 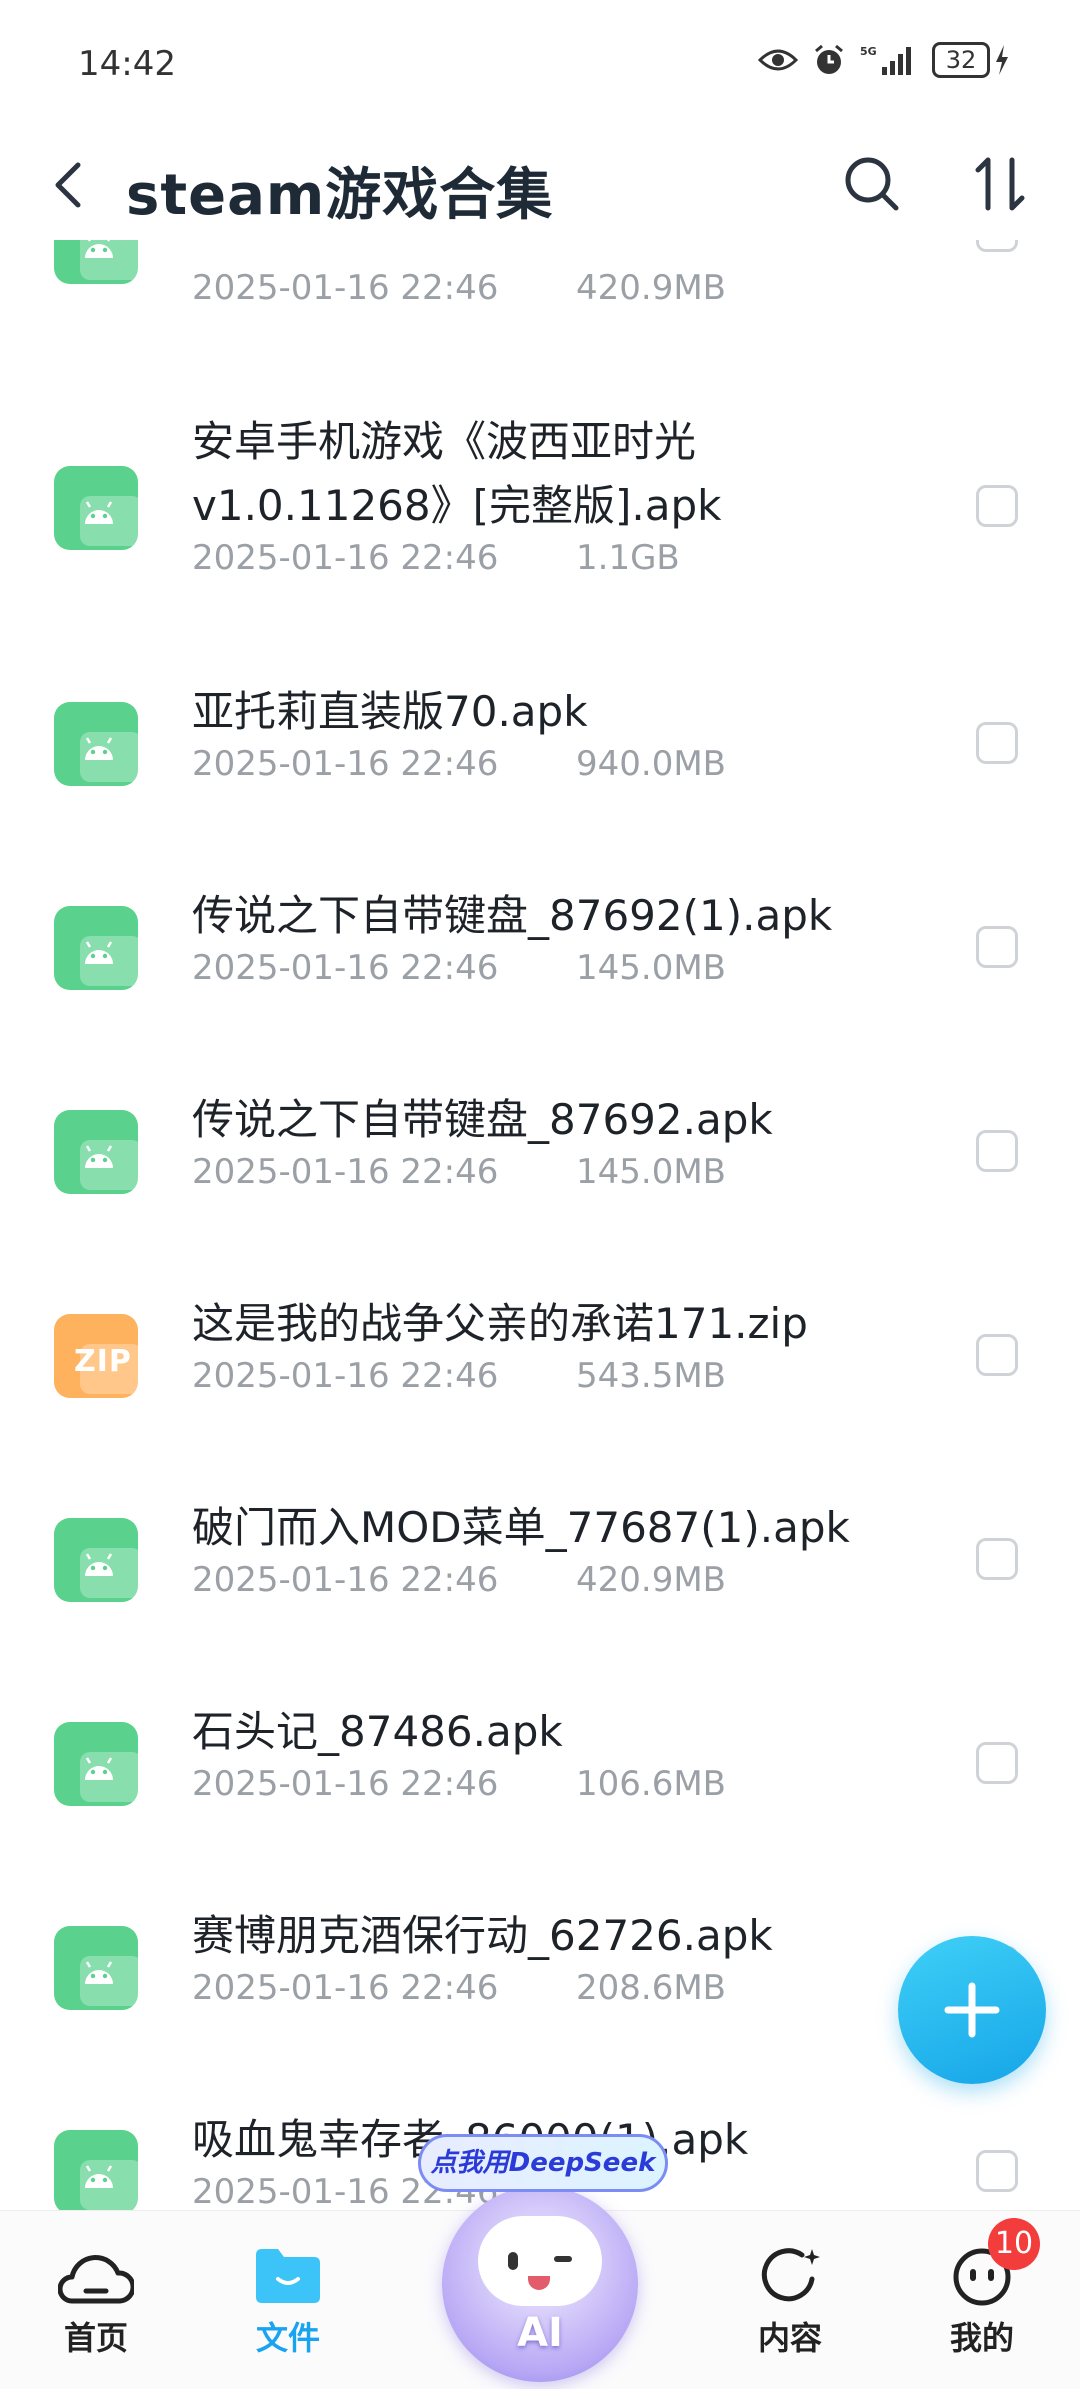 What do you see at coordinates (651, 1376) in the screenshot?
I see `file-size: 543.5MB` at bounding box center [651, 1376].